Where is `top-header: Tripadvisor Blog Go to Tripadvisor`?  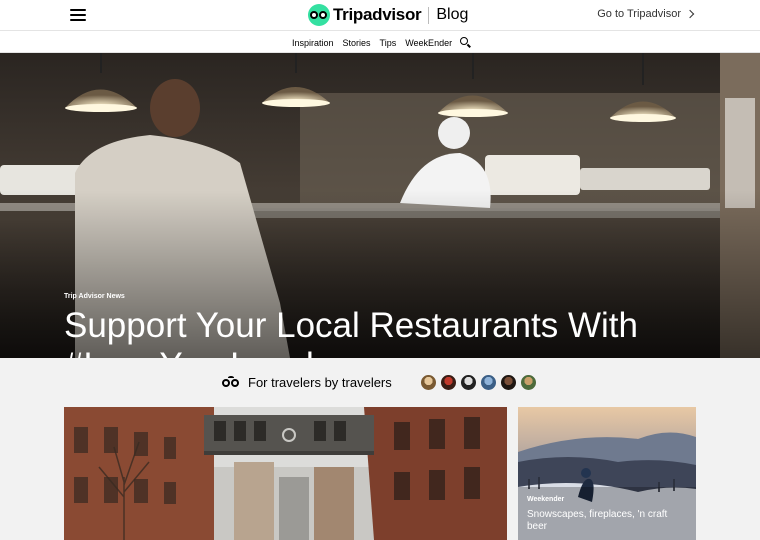 top-header: Tripadvisor Blog Go to Tripadvisor is located at coordinates (380, 15).